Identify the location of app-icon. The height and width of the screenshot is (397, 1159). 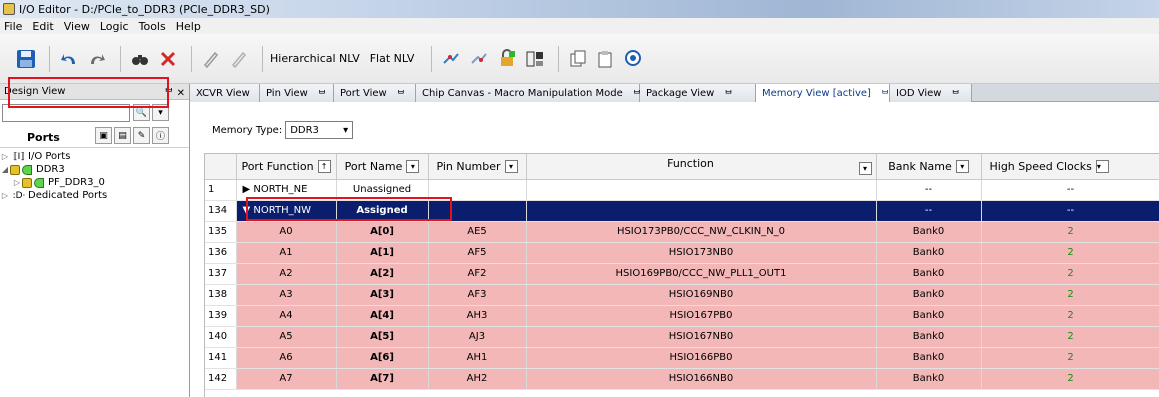
(9, 9).